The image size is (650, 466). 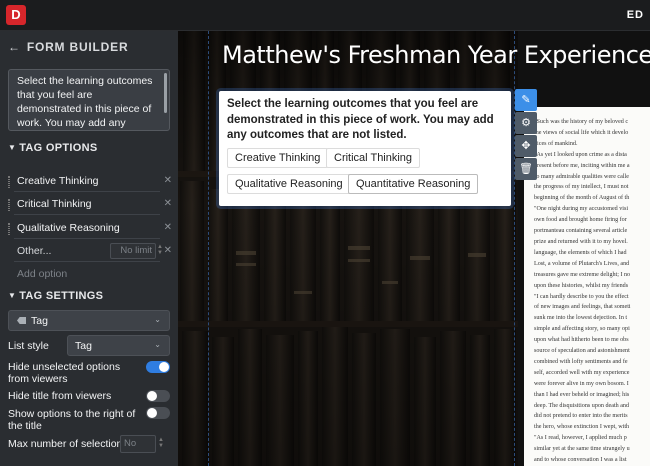 I want to click on show-options-right-toggle, so click(x=158, y=413).